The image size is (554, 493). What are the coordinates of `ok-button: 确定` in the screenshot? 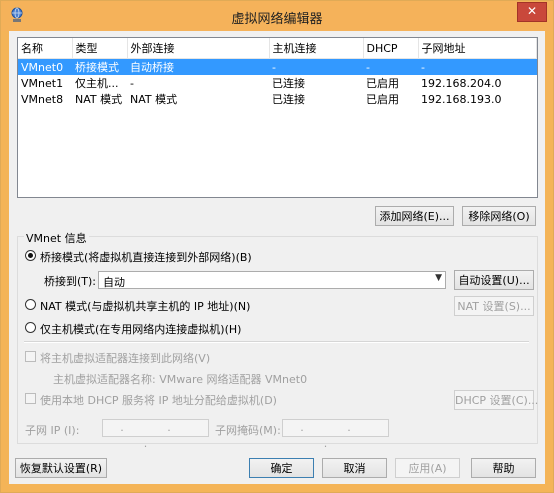 It's located at (281, 468).